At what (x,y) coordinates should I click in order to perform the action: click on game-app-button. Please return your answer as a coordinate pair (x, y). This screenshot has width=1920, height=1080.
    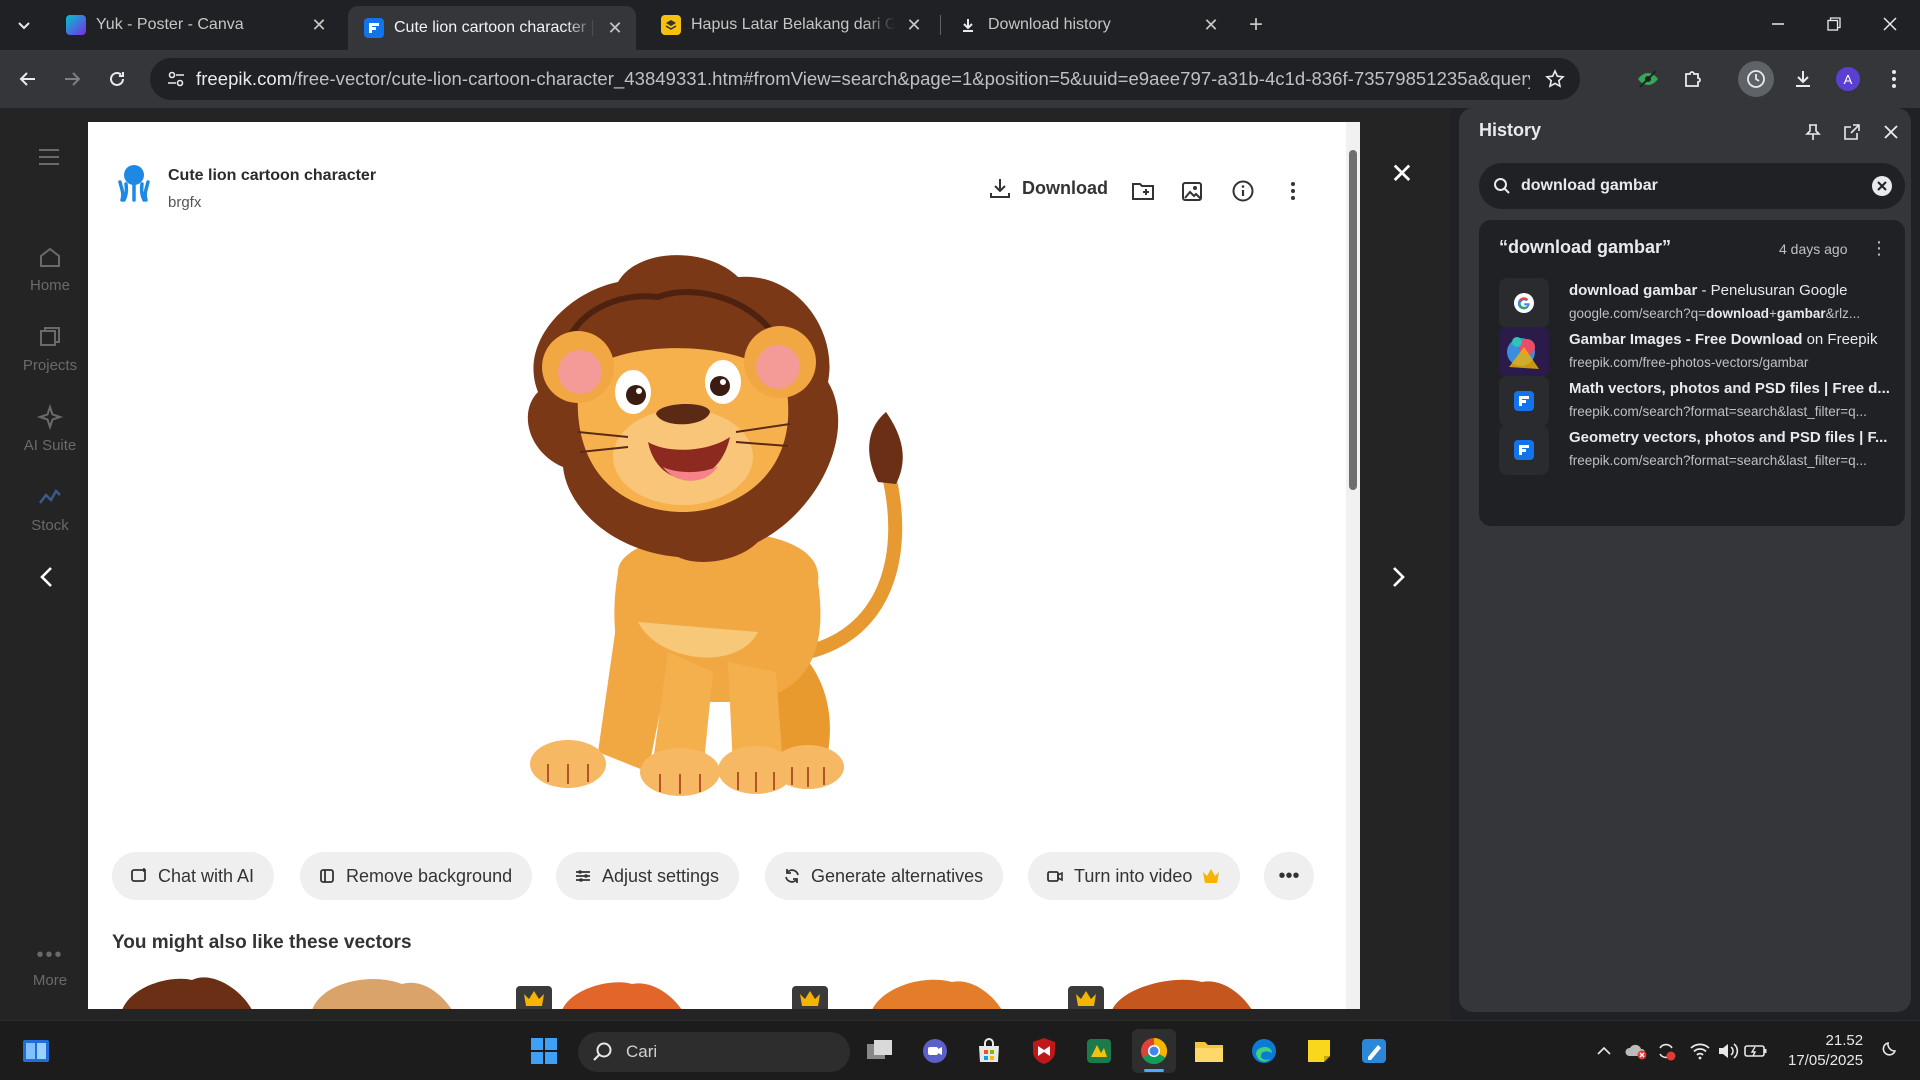
    Looking at the image, I should click on (1099, 1051).